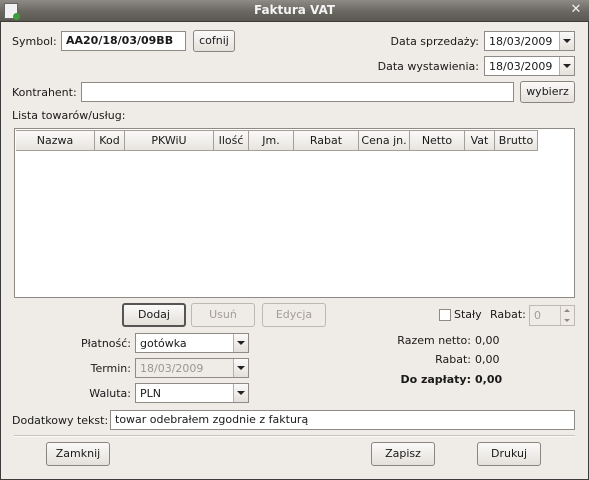  What do you see at coordinates (537, 315) in the screenshot?
I see `discount-value: 0` at bounding box center [537, 315].